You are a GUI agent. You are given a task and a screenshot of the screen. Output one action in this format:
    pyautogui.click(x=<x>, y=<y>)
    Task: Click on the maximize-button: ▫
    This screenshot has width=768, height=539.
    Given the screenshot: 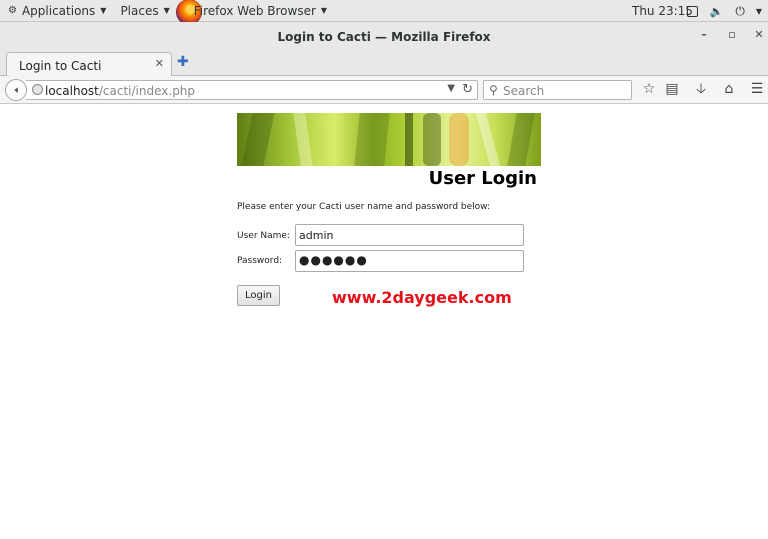 What is the action you would take?
    pyautogui.click(x=732, y=34)
    